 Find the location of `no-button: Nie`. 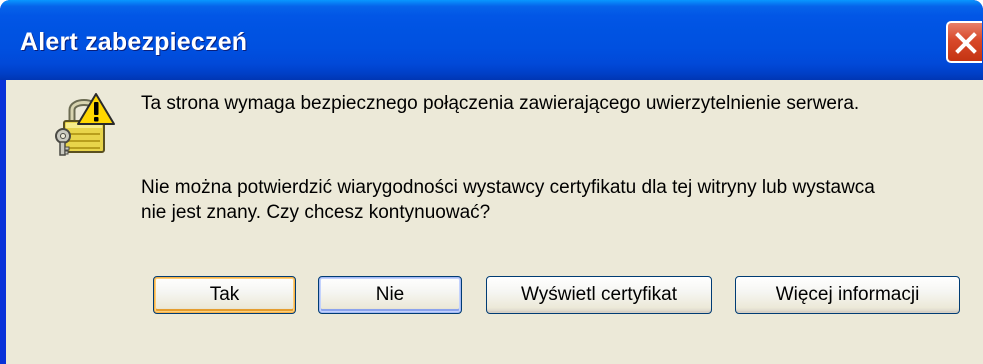

no-button: Nie is located at coordinates (390, 295).